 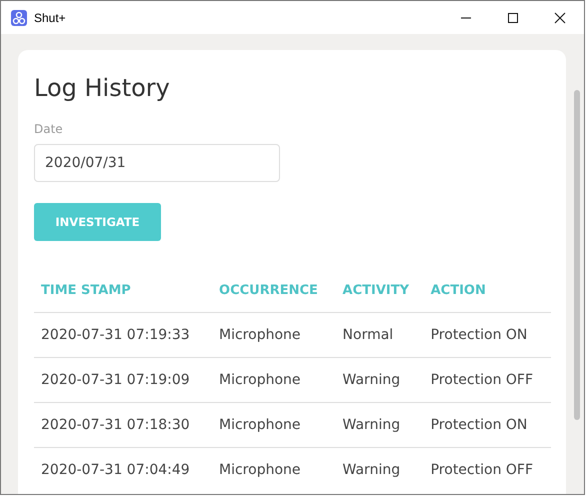 What do you see at coordinates (123, 470) in the screenshot?
I see `table-cell: 2020-07-31 07:04:49` at bounding box center [123, 470].